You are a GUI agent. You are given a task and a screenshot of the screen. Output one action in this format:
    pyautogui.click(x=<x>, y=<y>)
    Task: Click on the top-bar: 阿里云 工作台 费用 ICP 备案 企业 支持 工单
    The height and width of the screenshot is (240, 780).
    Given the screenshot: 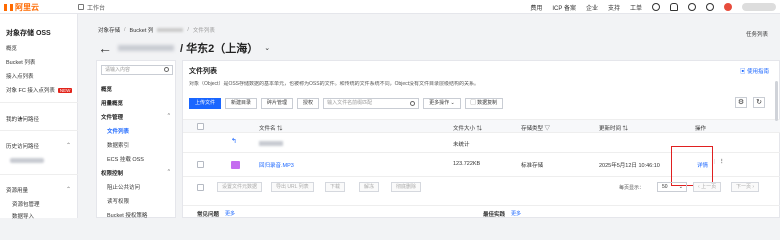 What is the action you would take?
    pyautogui.click(x=390, y=7)
    